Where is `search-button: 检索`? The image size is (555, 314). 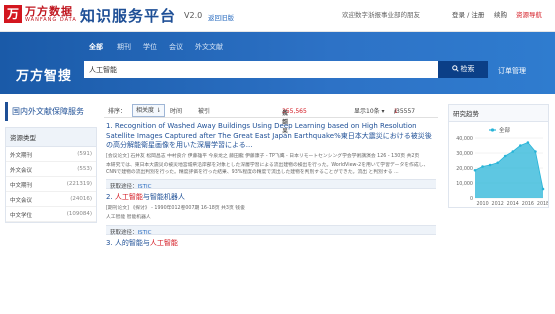 search-button: 检索 is located at coordinates (463, 69).